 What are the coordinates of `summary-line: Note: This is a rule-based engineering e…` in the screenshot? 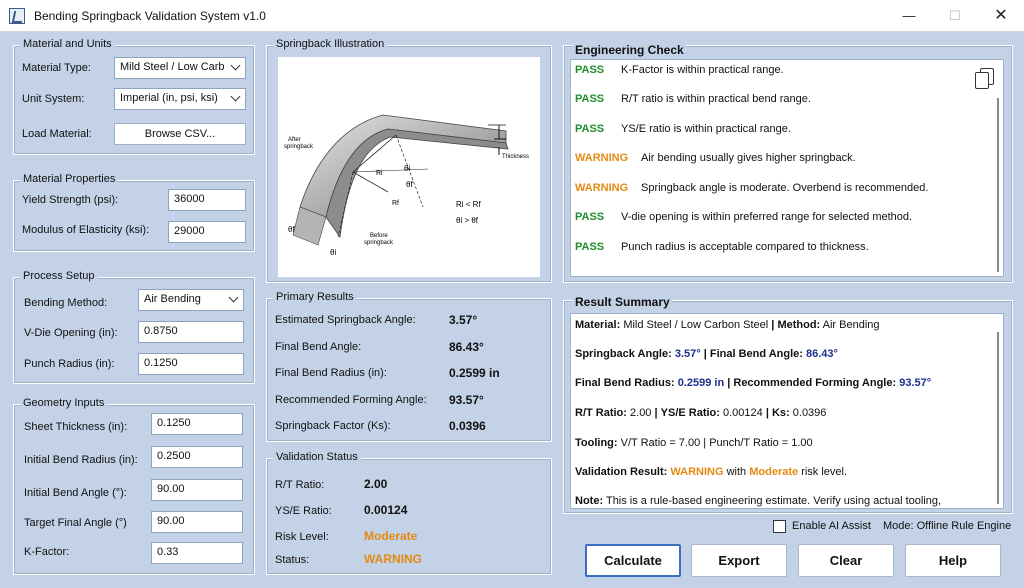 It's located at (758, 501).